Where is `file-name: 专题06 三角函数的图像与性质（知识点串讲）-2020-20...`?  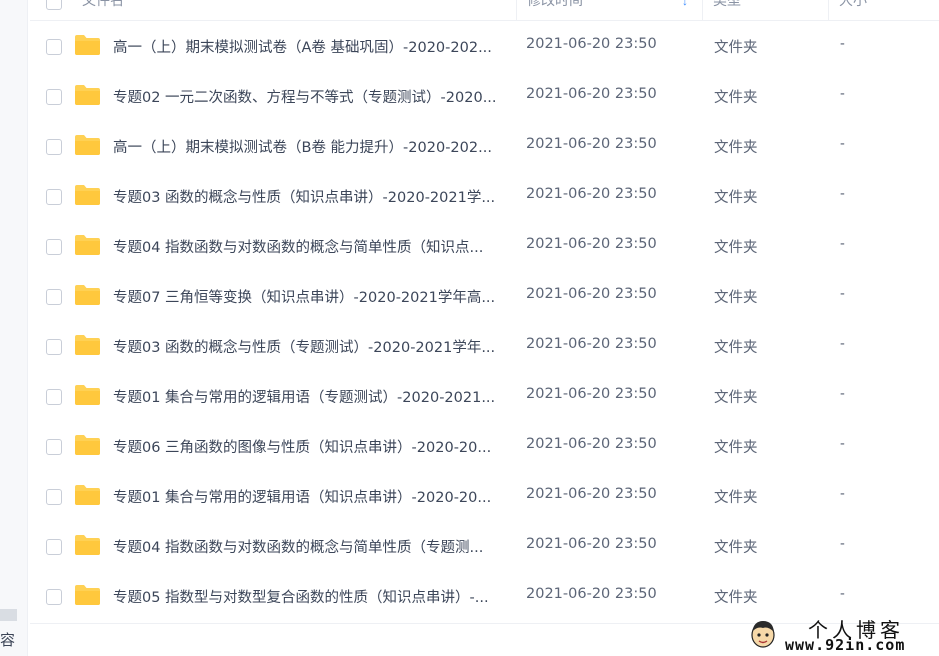
file-name: 专题06 三角函数的图像与性质（知识点串讲）-2020-20... is located at coordinates (310, 446).